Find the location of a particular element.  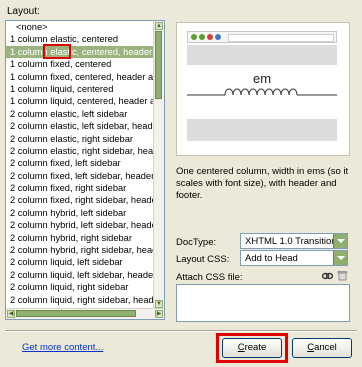

preview-browser-bar is located at coordinates (262, 37).